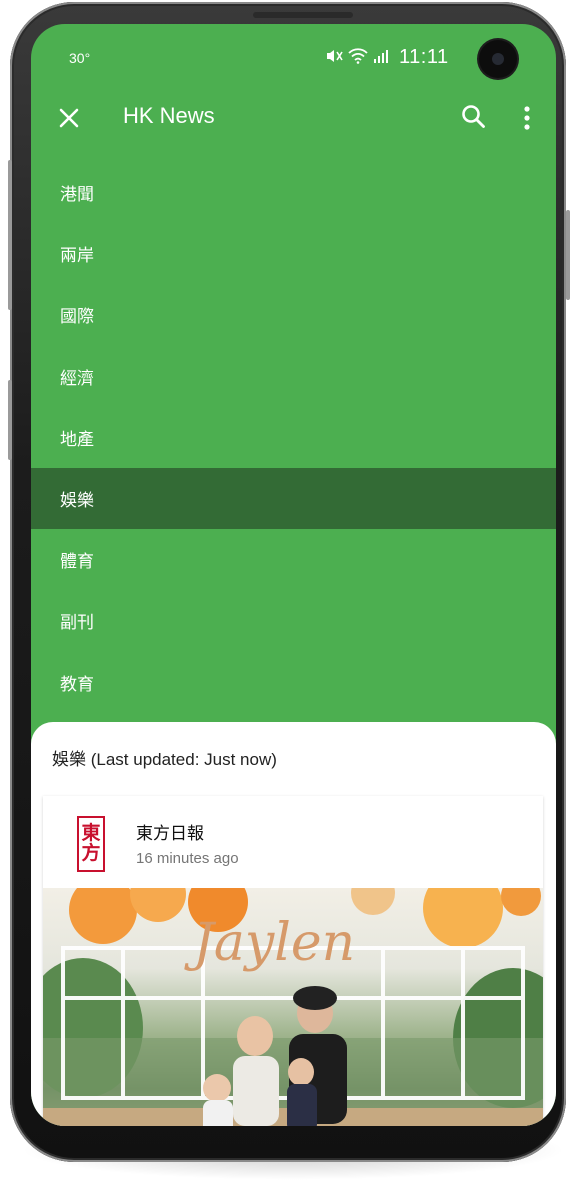 This screenshot has width=586, height=1202. Describe the element at coordinates (77, 317) in the screenshot. I see `menu-item-label: 國際` at that location.